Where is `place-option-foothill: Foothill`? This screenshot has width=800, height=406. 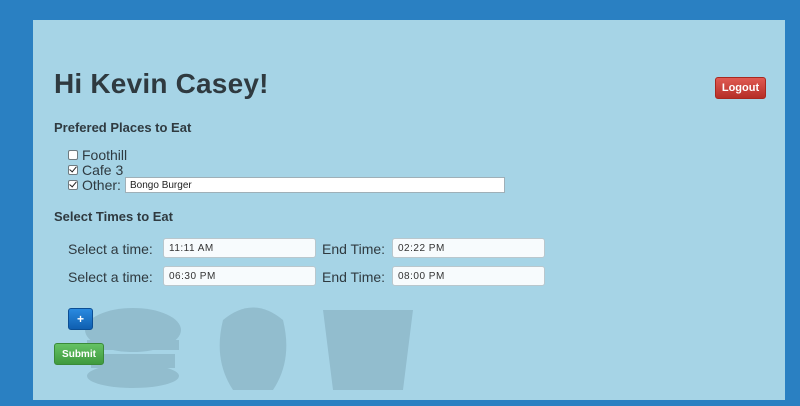 place-option-foothill: Foothill is located at coordinates (97, 155).